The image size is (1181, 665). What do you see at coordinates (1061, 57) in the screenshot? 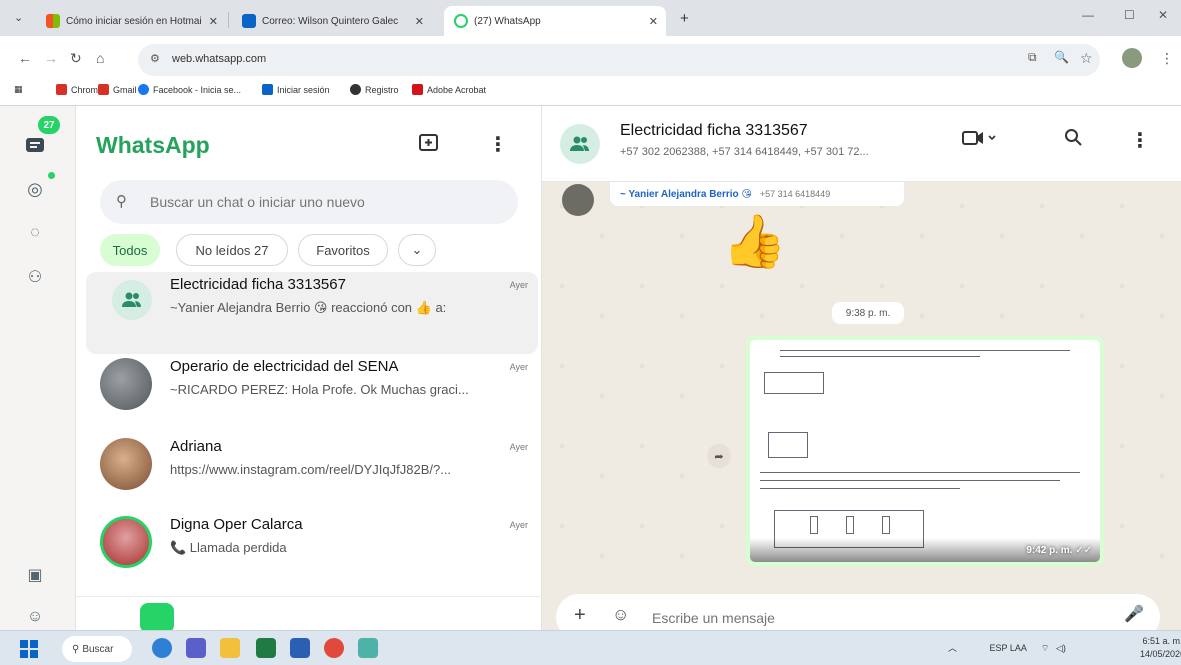
I see `zoom-icon: 🔍` at bounding box center [1061, 57].